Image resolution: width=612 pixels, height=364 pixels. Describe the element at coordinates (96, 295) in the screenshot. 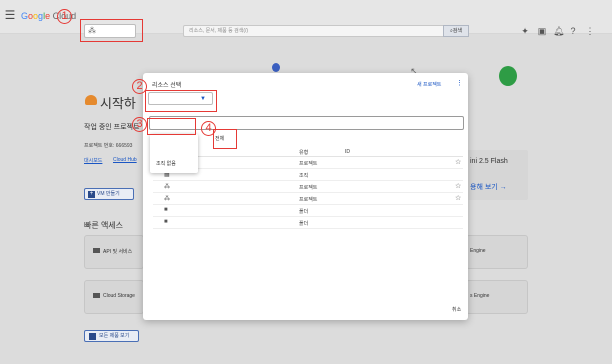

I see `storage-icon` at that location.